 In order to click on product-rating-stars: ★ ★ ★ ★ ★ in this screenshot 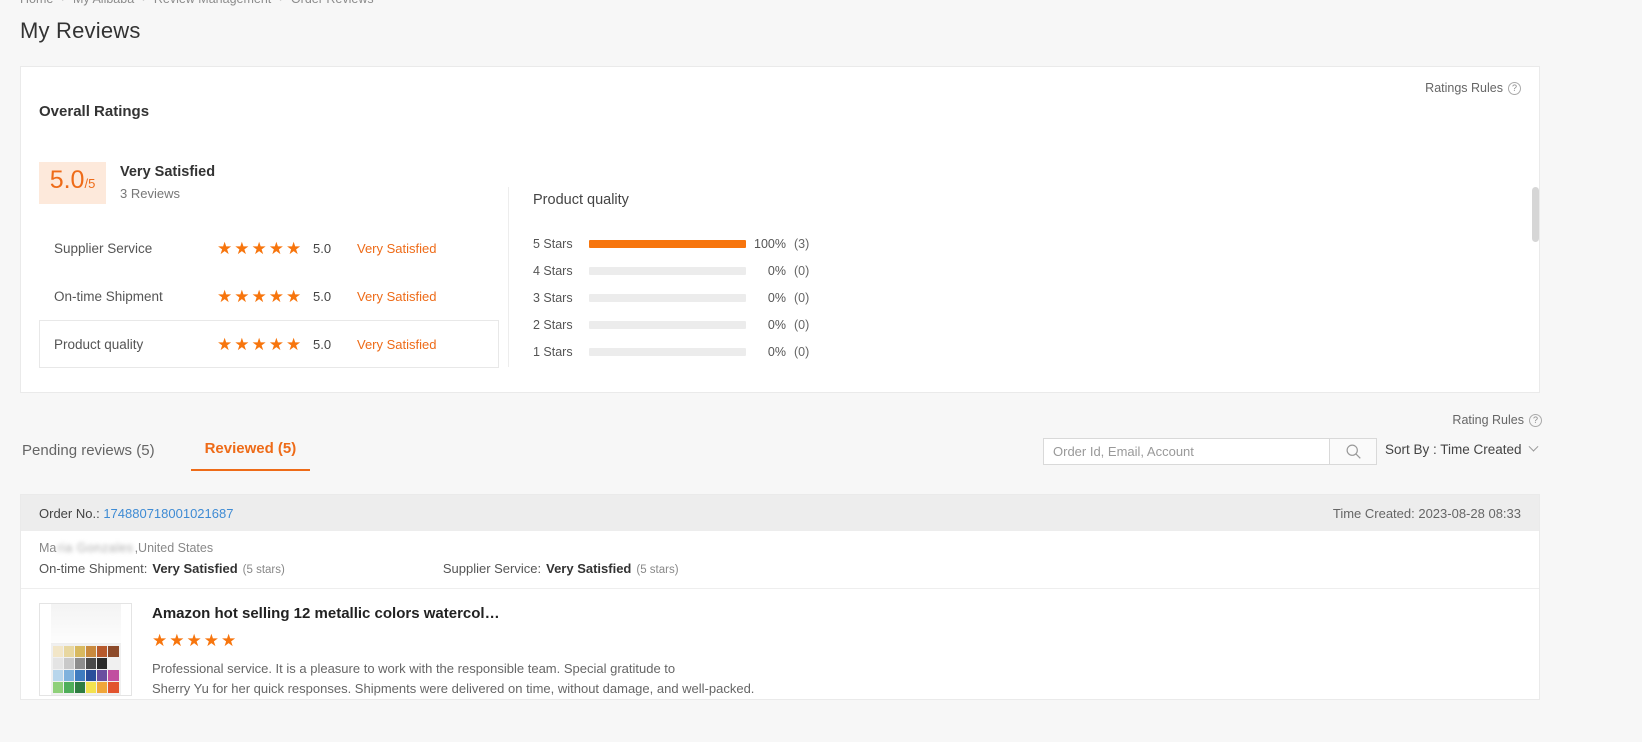, I will do `click(194, 640)`.